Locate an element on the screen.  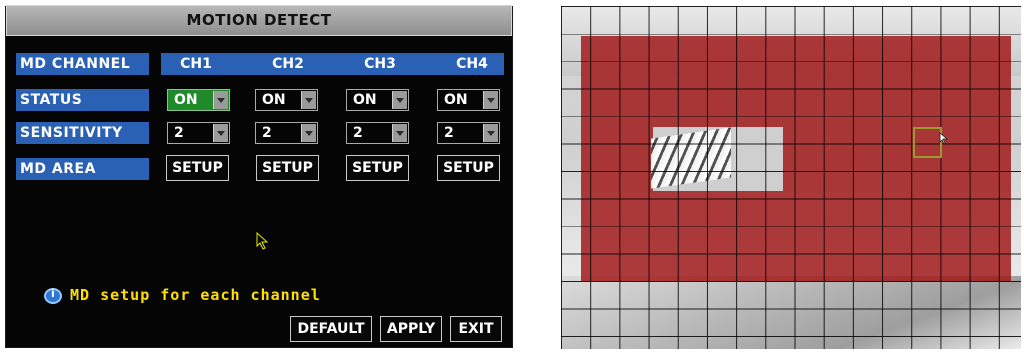
hint-text: MD setup for each channel is located at coordinates (195, 295).